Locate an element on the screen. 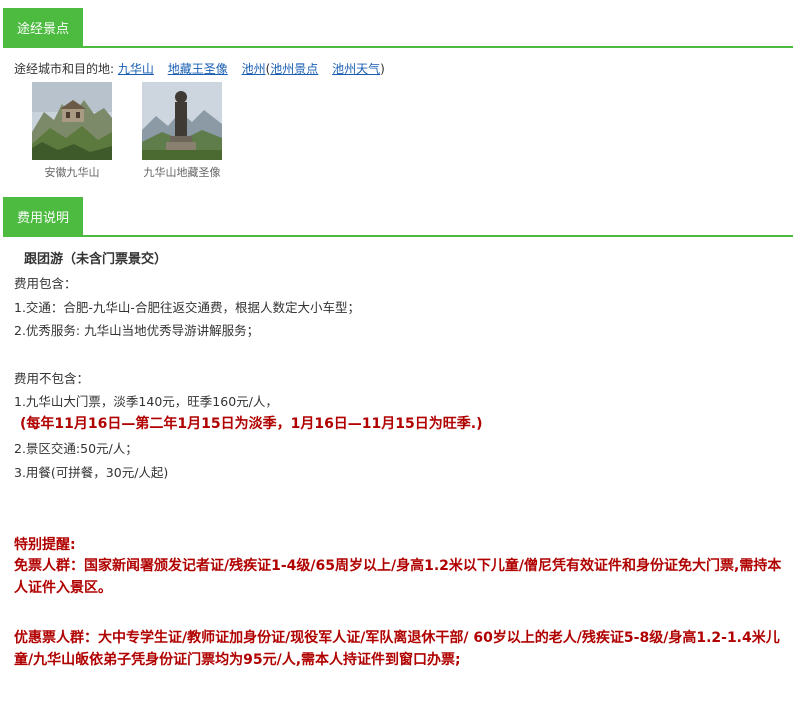 This screenshot has height=718, width=800. excluded-item: 3.用餐(可拼餐，30元/人起) is located at coordinates (91, 472).